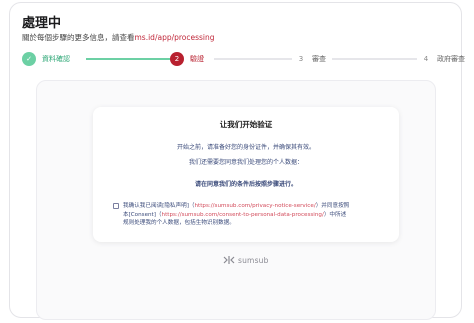 The height and width of the screenshot is (323, 474). What do you see at coordinates (426, 59) in the screenshot?
I see `step-number: 4` at bounding box center [426, 59].